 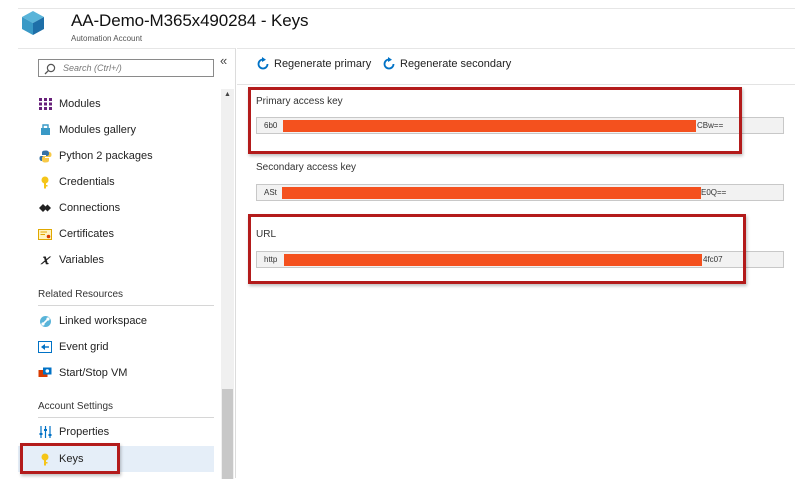 What do you see at coordinates (227, 434) in the screenshot?
I see `scrollbar-thumb` at bounding box center [227, 434].